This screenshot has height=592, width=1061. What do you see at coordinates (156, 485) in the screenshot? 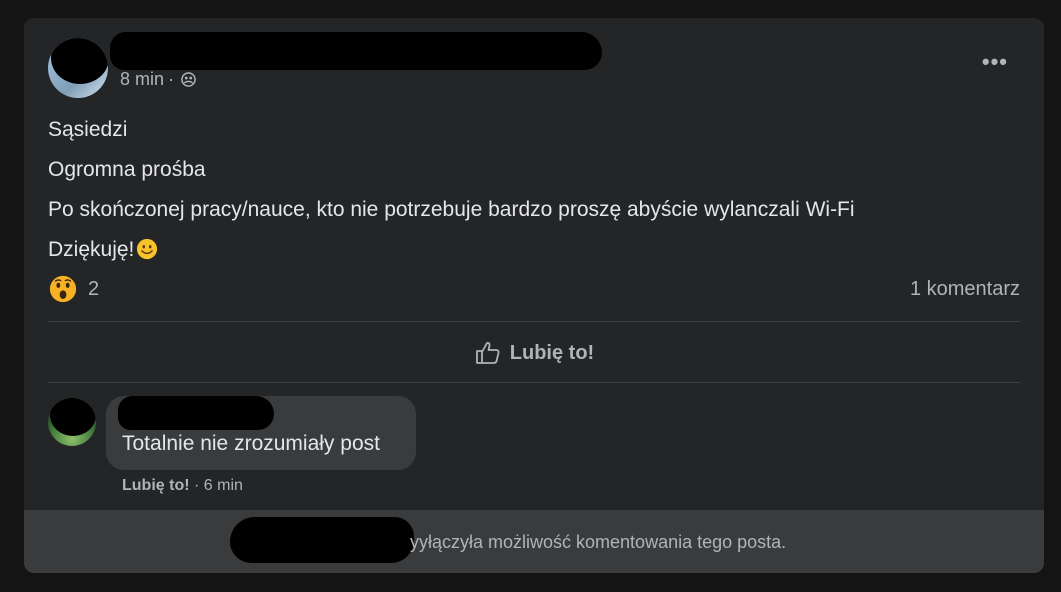
I see `comment-like-link: Lubię to!` at bounding box center [156, 485].